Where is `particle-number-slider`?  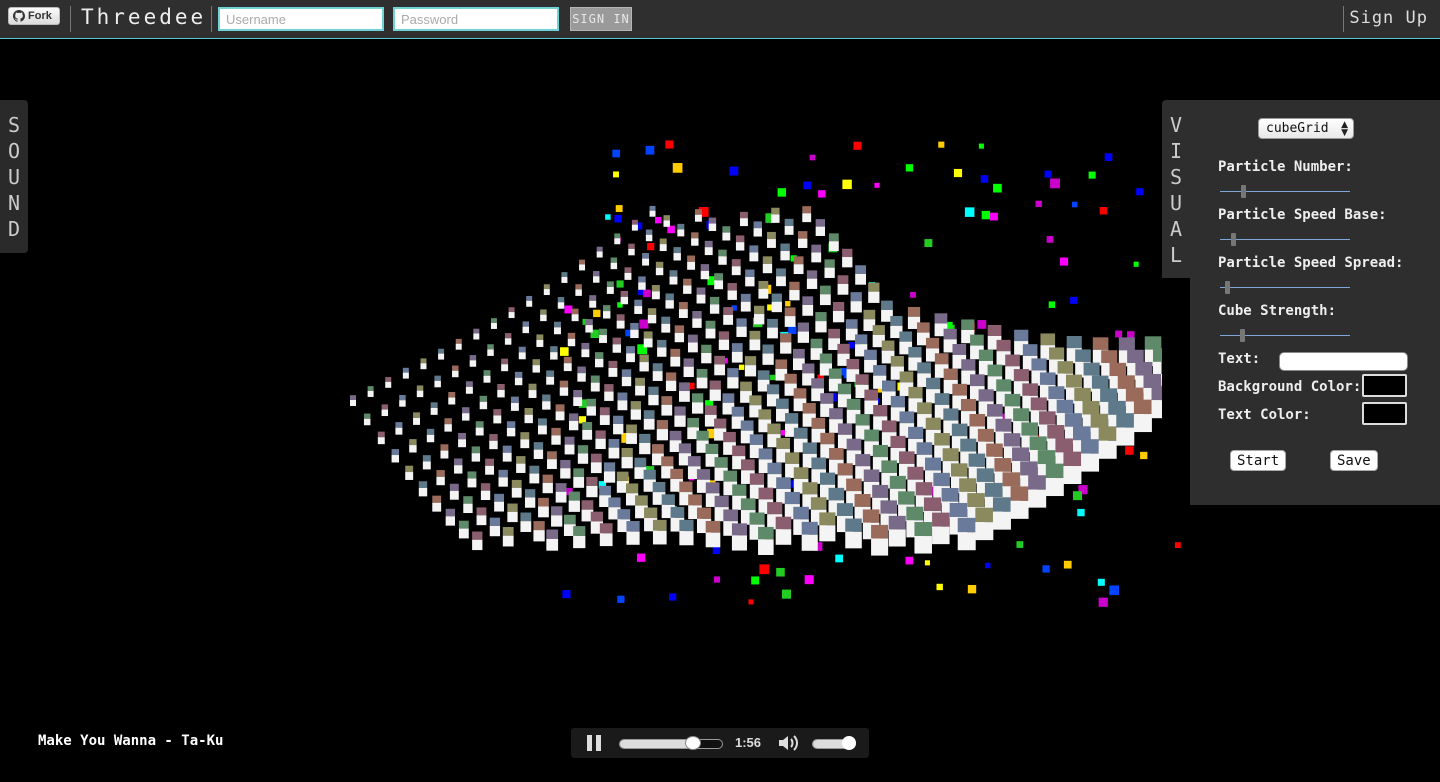
particle-number-slider is located at coordinates (1285, 192).